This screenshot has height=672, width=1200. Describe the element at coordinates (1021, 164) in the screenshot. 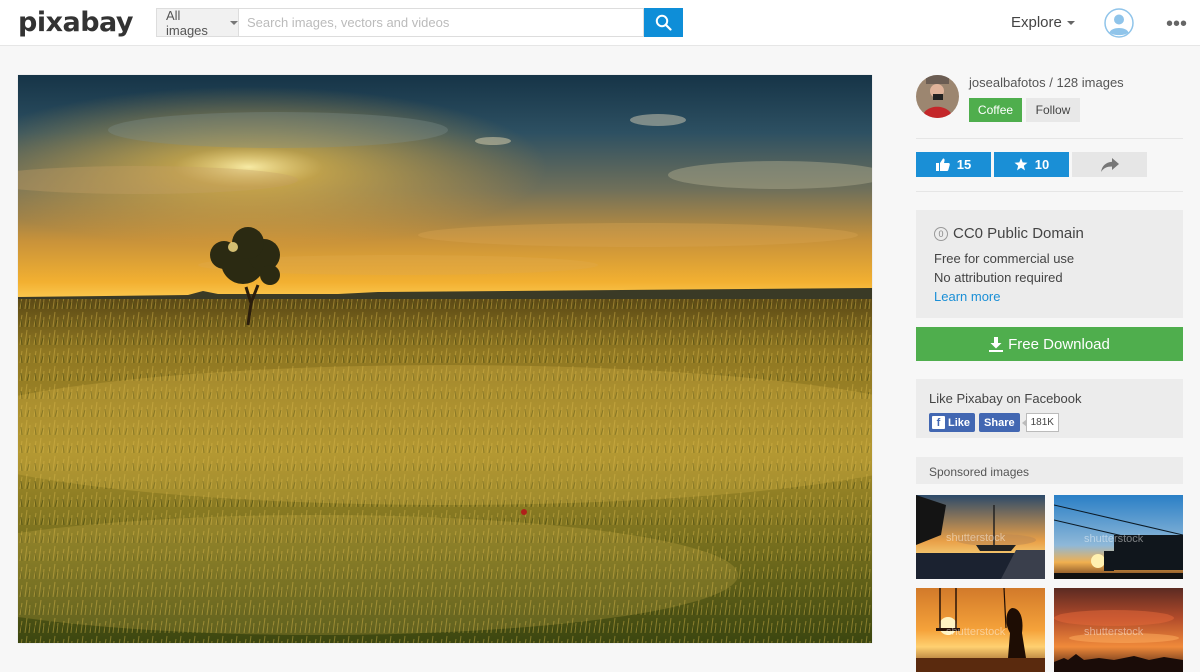

I see `star-icon` at that location.